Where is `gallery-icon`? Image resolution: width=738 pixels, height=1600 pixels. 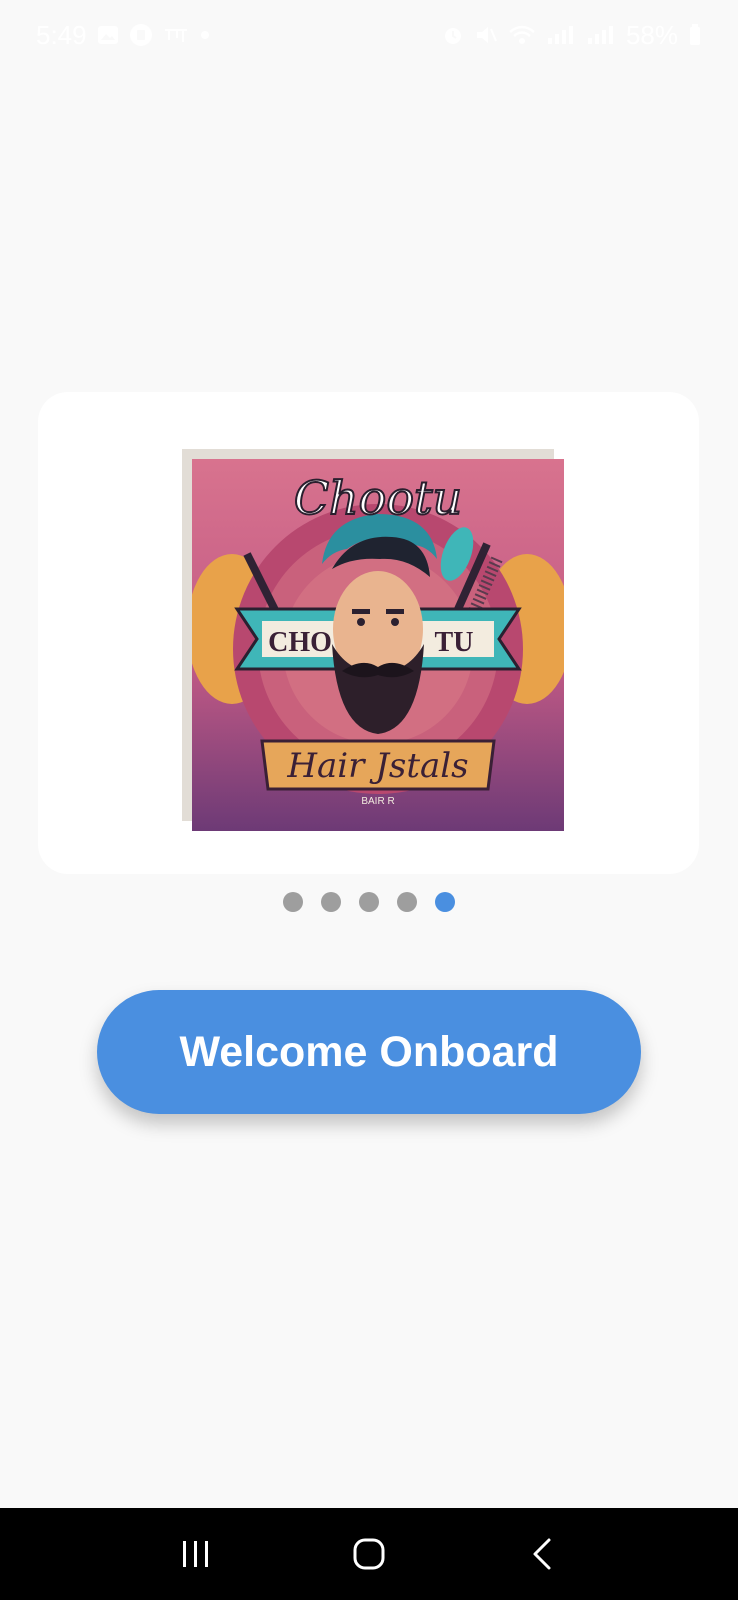 gallery-icon is located at coordinates (108, 35).